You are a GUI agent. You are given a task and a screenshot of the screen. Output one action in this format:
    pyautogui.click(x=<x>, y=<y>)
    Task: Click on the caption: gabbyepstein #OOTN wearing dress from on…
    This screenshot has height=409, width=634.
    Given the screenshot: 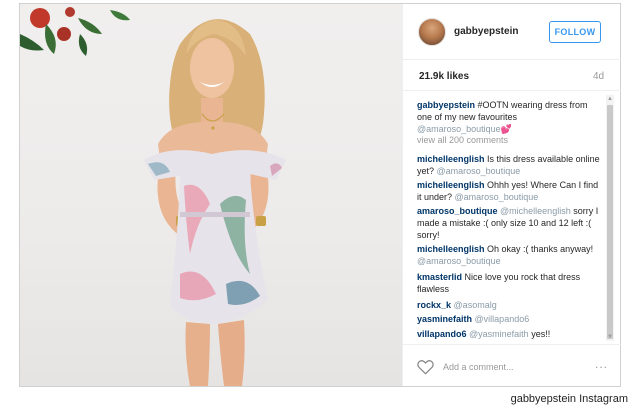 What is the action you would take?
    pyautogui.click(x=510, y=117)
    